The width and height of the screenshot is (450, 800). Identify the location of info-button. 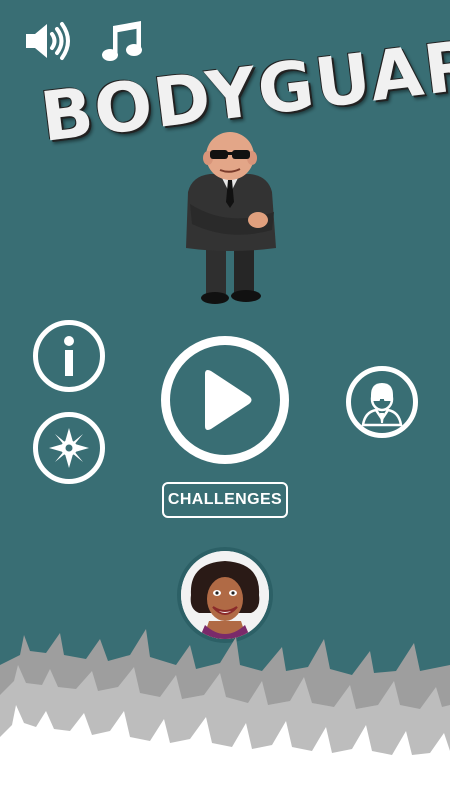
(69, 356).